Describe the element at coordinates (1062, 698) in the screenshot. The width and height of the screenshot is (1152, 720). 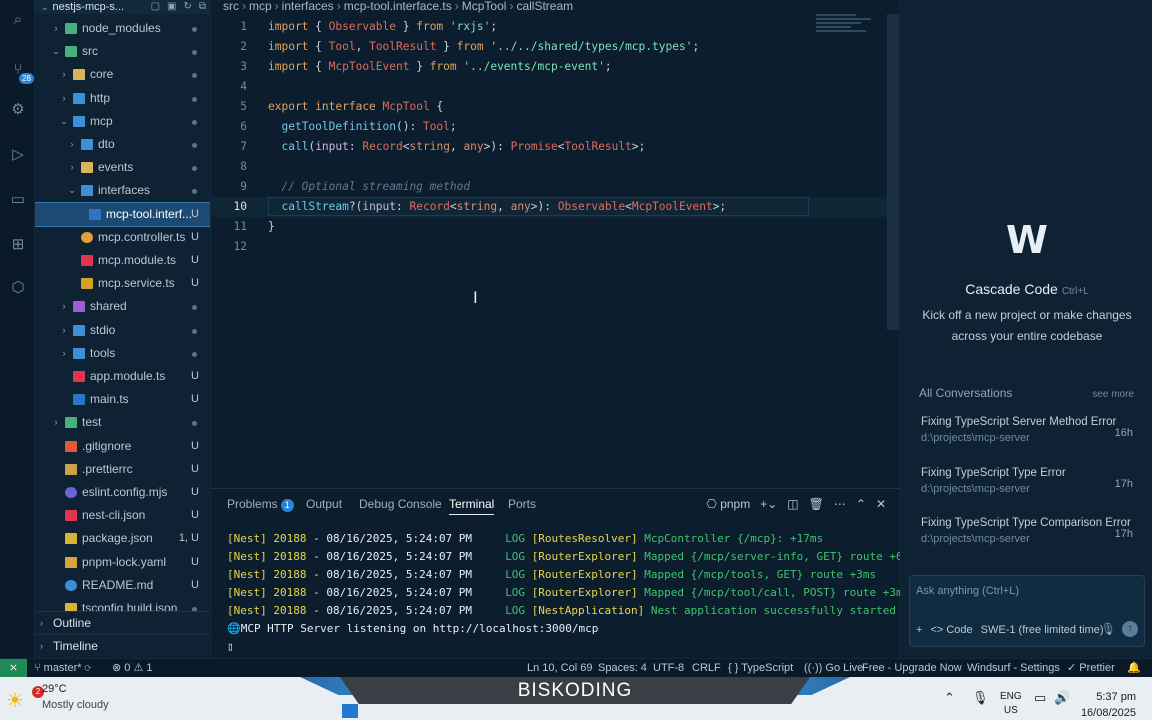
I see `volume-icon: 🔊` at that location.